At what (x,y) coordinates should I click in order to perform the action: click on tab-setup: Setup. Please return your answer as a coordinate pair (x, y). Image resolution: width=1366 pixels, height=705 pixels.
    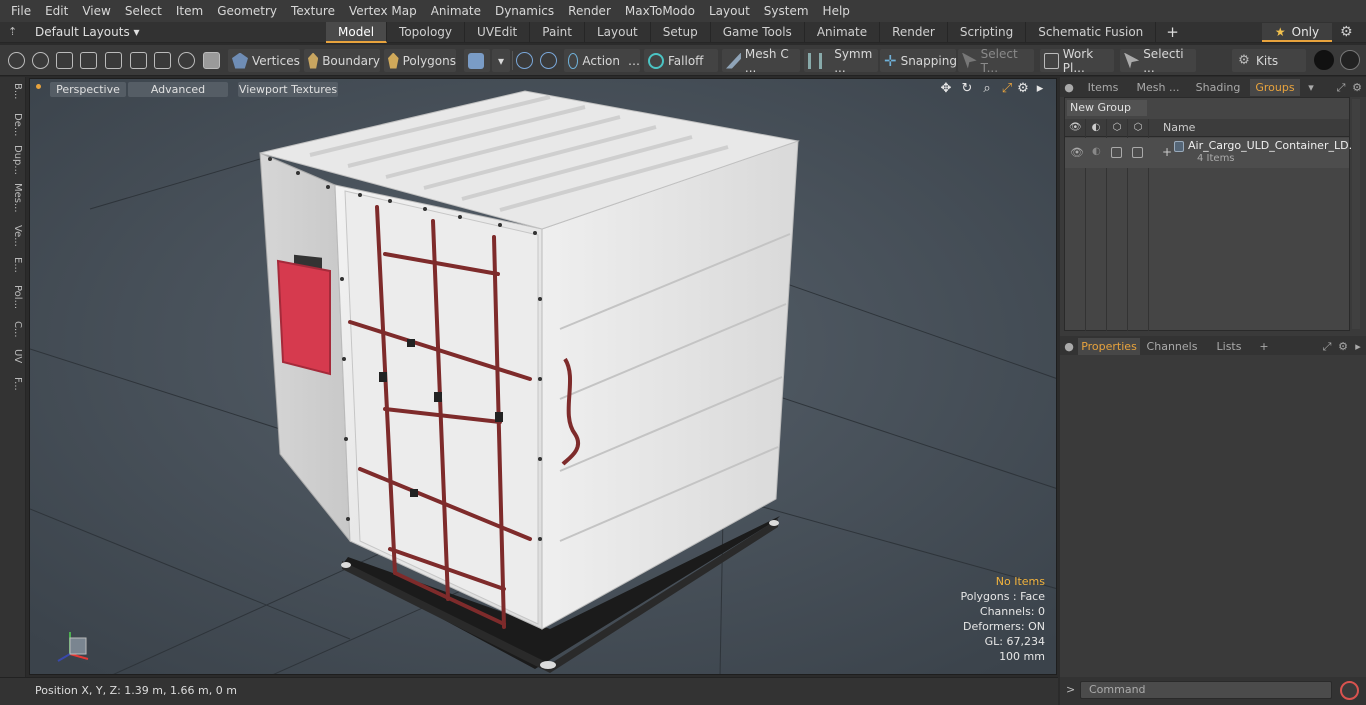
    Looking at the image, I should click on (681, 32).